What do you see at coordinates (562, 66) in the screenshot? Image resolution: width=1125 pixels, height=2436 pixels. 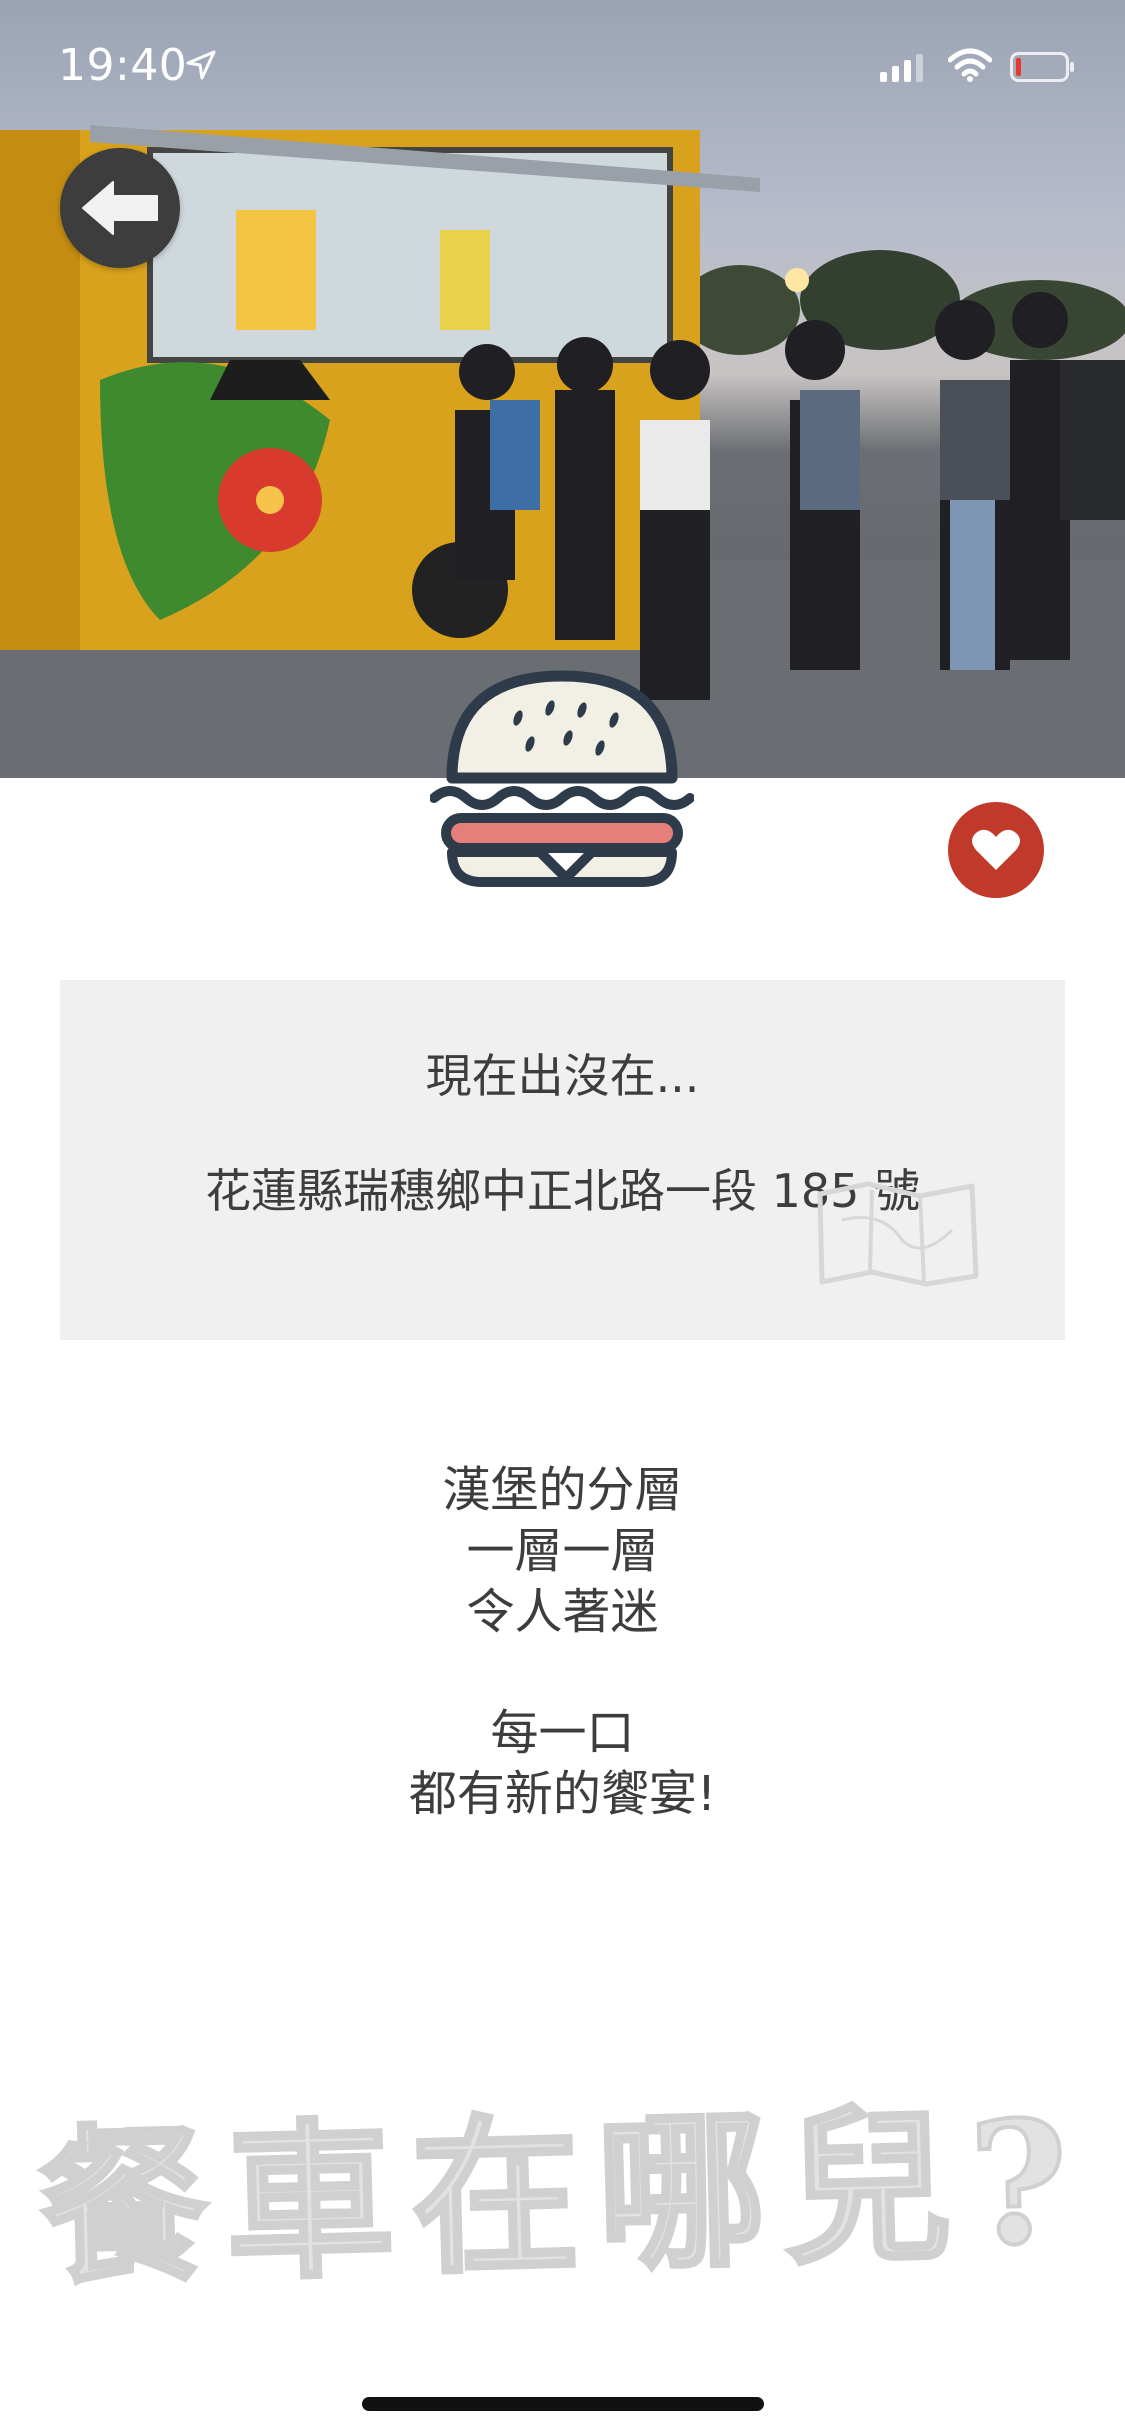 I see `status-bar: 19:40` at bounding box center [562, 66].